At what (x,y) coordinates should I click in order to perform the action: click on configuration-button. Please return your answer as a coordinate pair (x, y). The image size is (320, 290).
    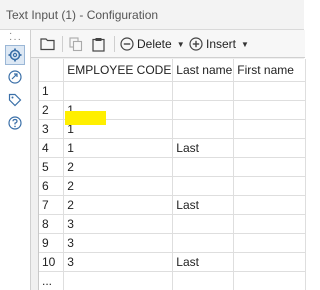
    Looking at the image, I should click on (15, 55).